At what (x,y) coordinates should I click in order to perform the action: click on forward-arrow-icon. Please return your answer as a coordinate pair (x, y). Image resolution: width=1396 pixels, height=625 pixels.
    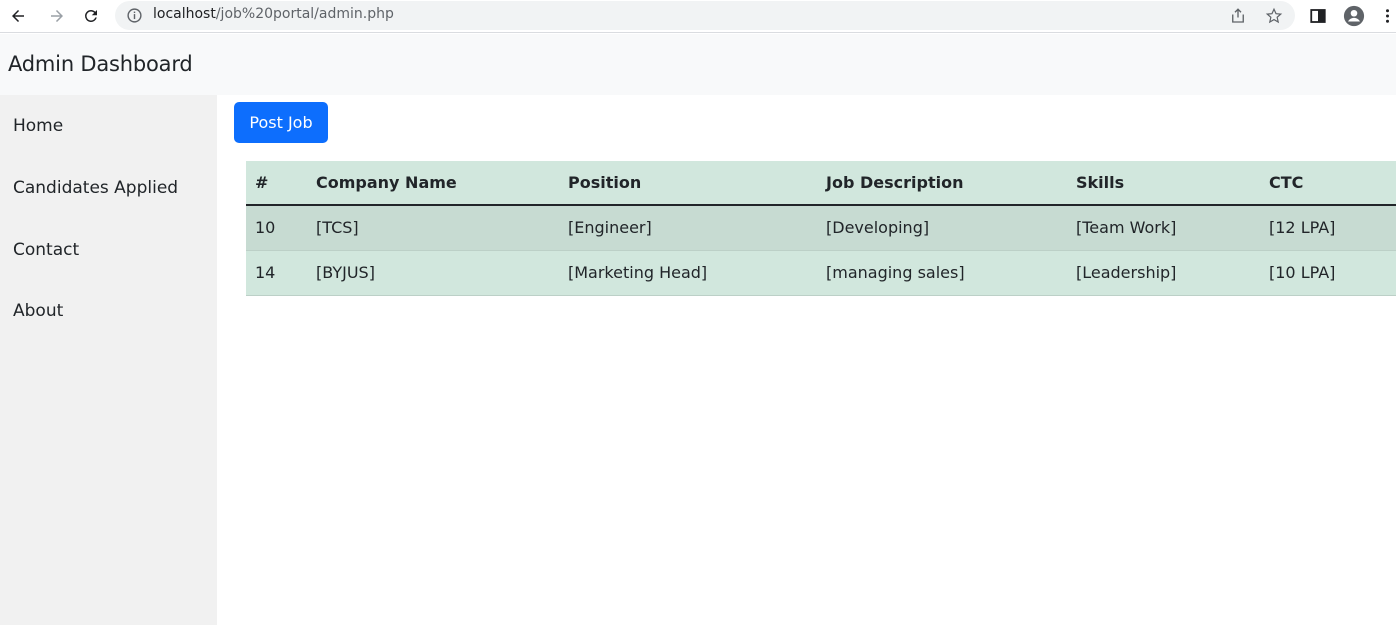
    Looking at the image, I should click on (57, 16).